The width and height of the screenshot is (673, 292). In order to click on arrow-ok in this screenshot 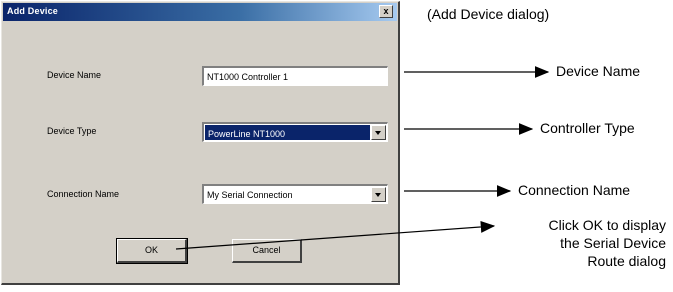, I will do `click(335, 235)`.